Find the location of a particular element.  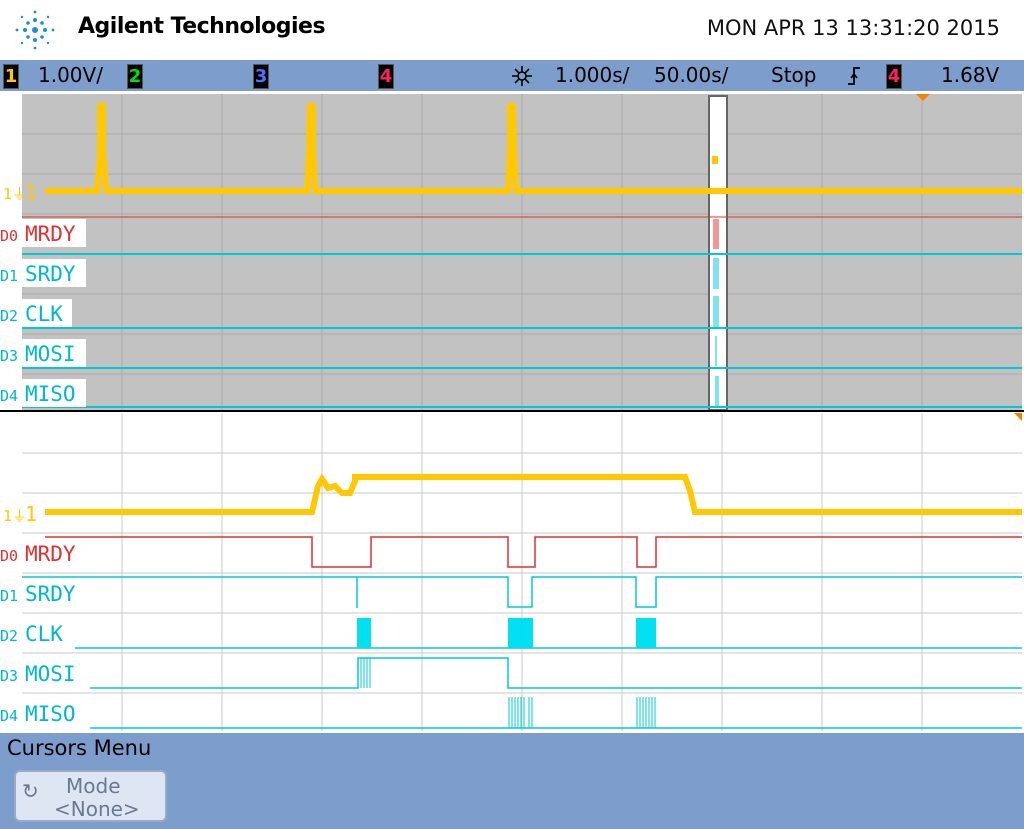

softkey-menu-bar: Cursors Menu ↻ Mode <None> is located at coordinates (512, 781).